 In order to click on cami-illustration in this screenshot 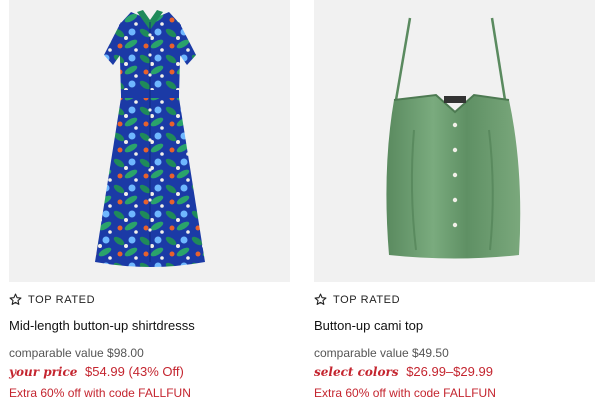, I will do `click(453, 138)`.